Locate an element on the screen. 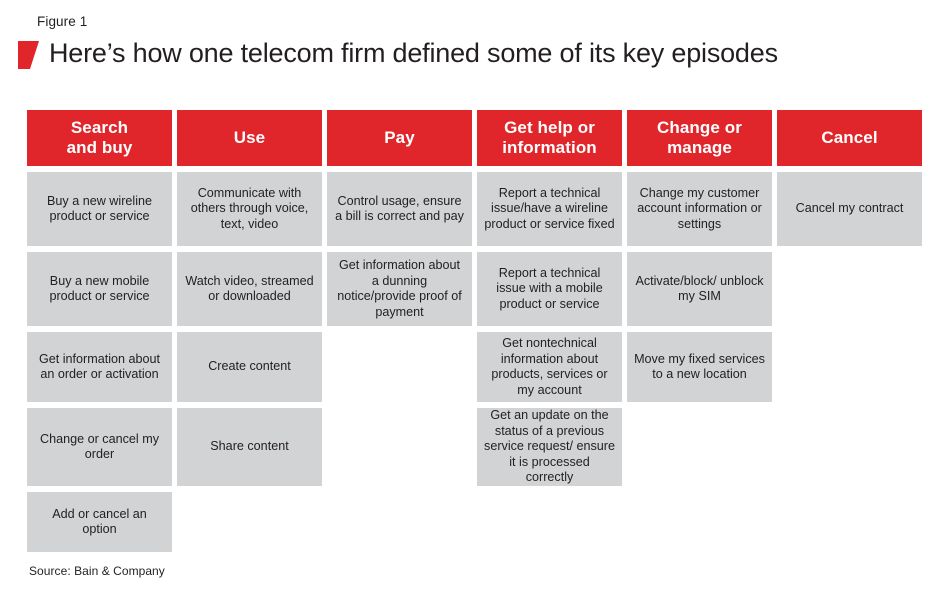 The width and height of the screenshot is (950, 602). episode-label: Move my fixed services to a new location is located at coordinates (699, 366).